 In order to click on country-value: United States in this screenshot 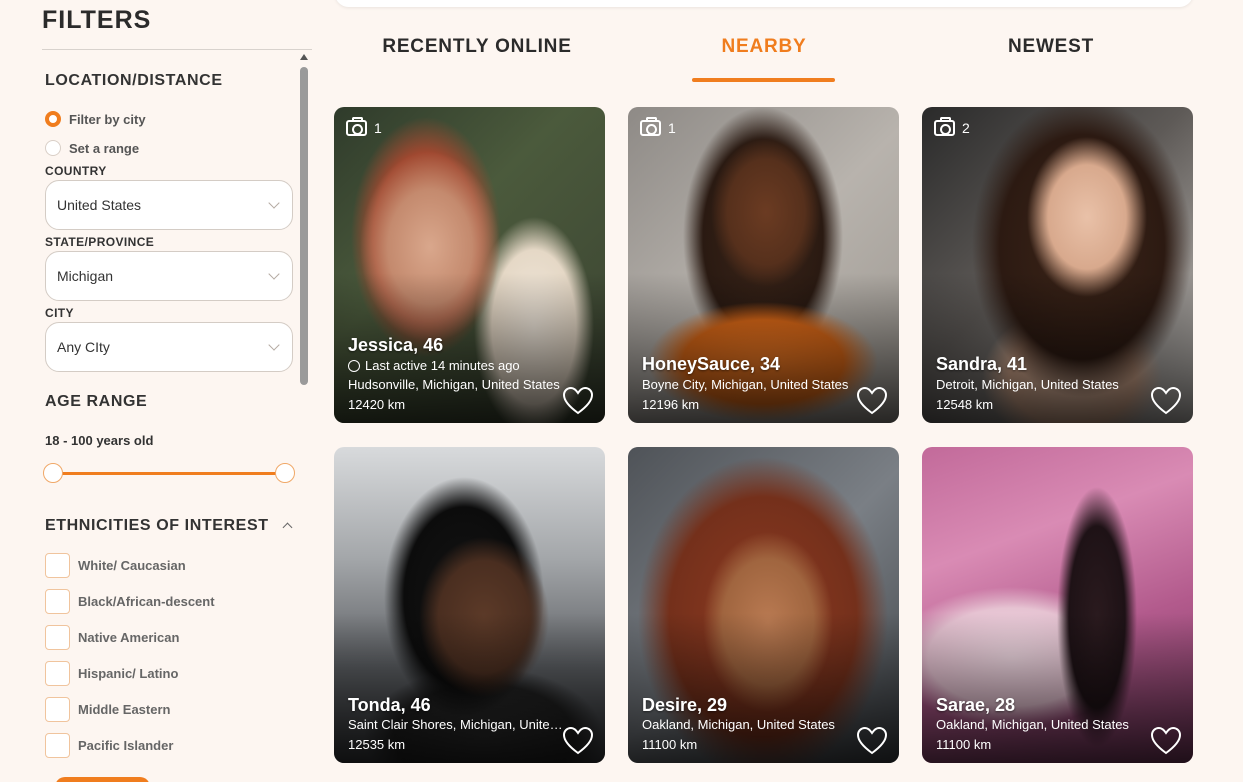, I will do `click(99, 205)`.